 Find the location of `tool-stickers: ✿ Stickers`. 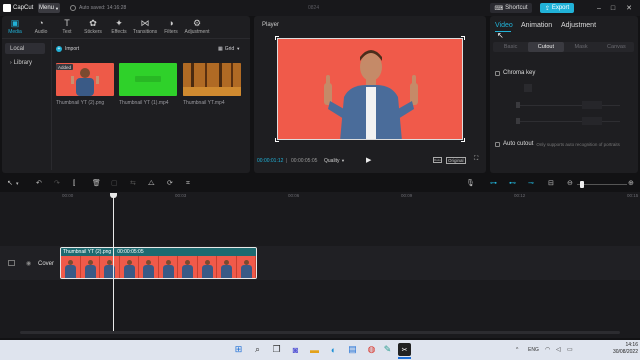

tool-stickers: ✿ Stickers is located at coordinates (93, 27).